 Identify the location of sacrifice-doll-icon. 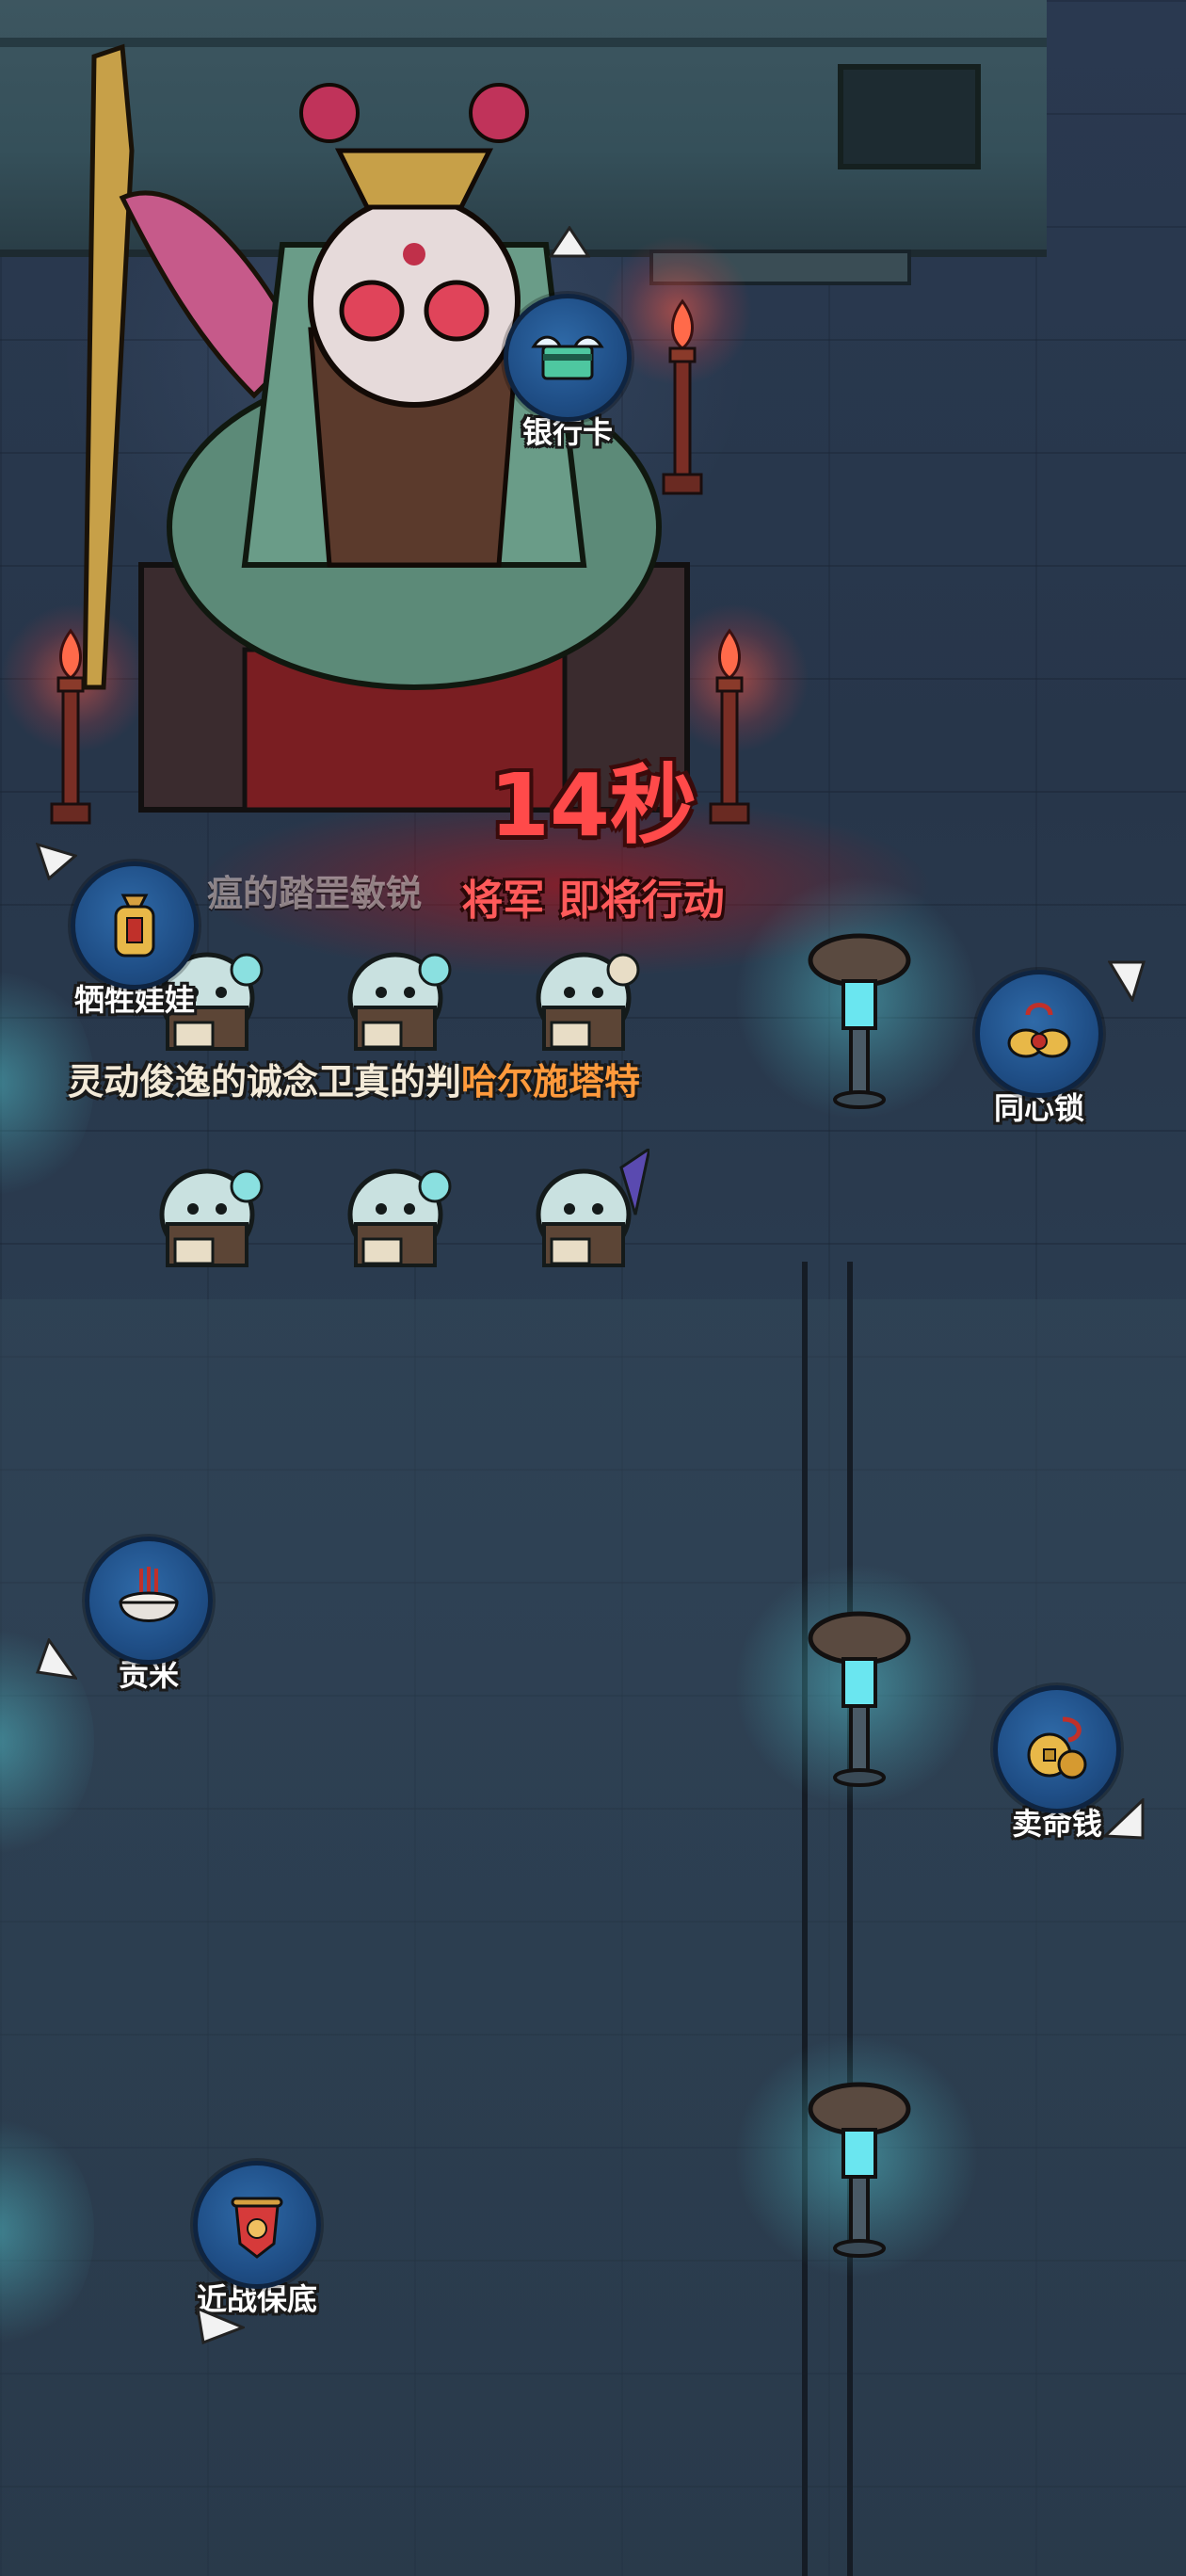
(134, 926).